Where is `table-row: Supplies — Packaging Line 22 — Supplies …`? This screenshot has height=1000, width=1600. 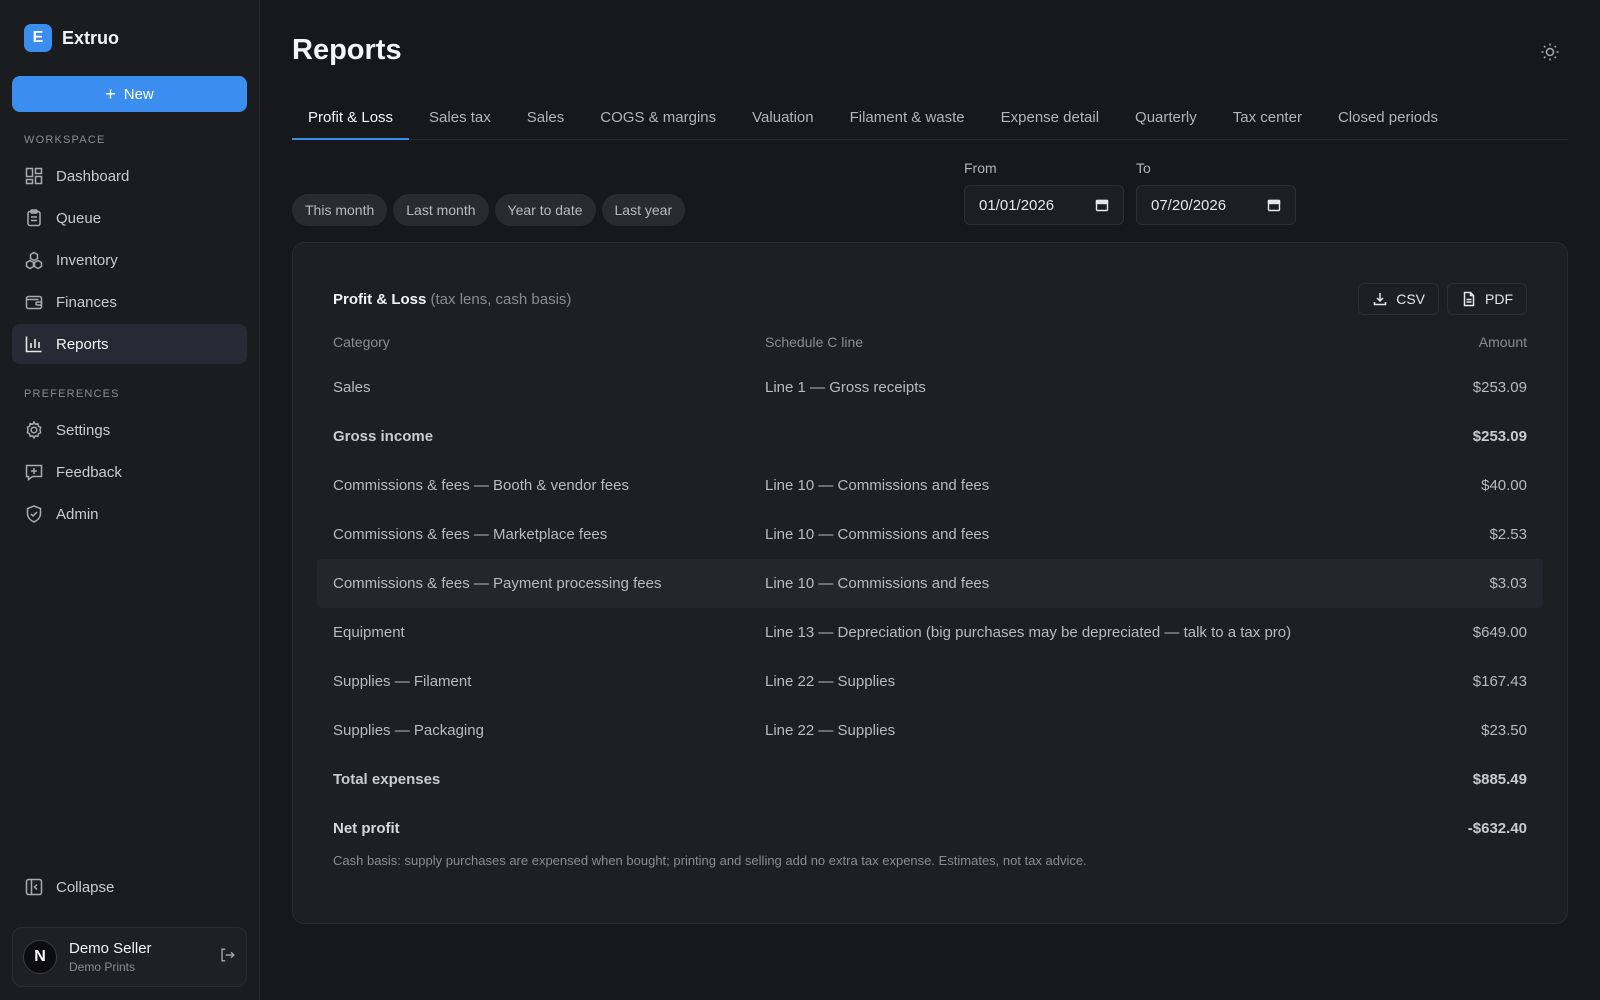
table-row: Supplies — Packaging Line 22 — Supplies … is located at coordinates (930, 730).